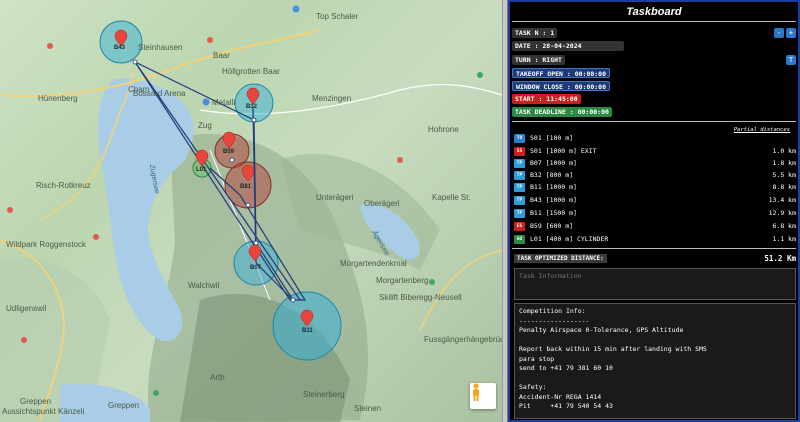 The image size is (800, 422). What do you see at coordinates (784, 151) in the screenshot?
I see `turnpoint-distance: 1.0 km` at bounding box center [784, 151].